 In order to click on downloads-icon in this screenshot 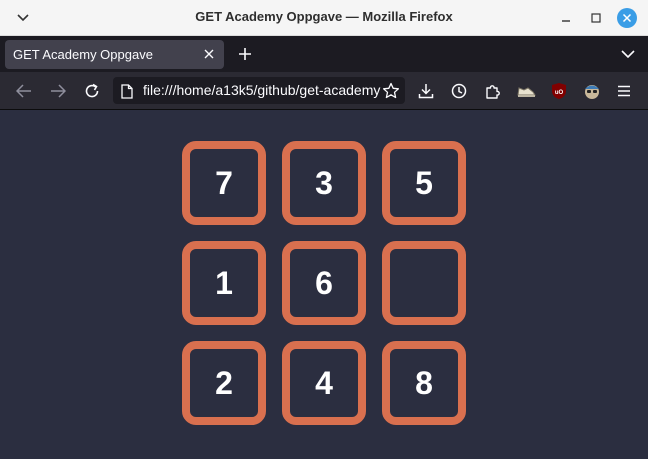, I will do `click(426, 91)`.